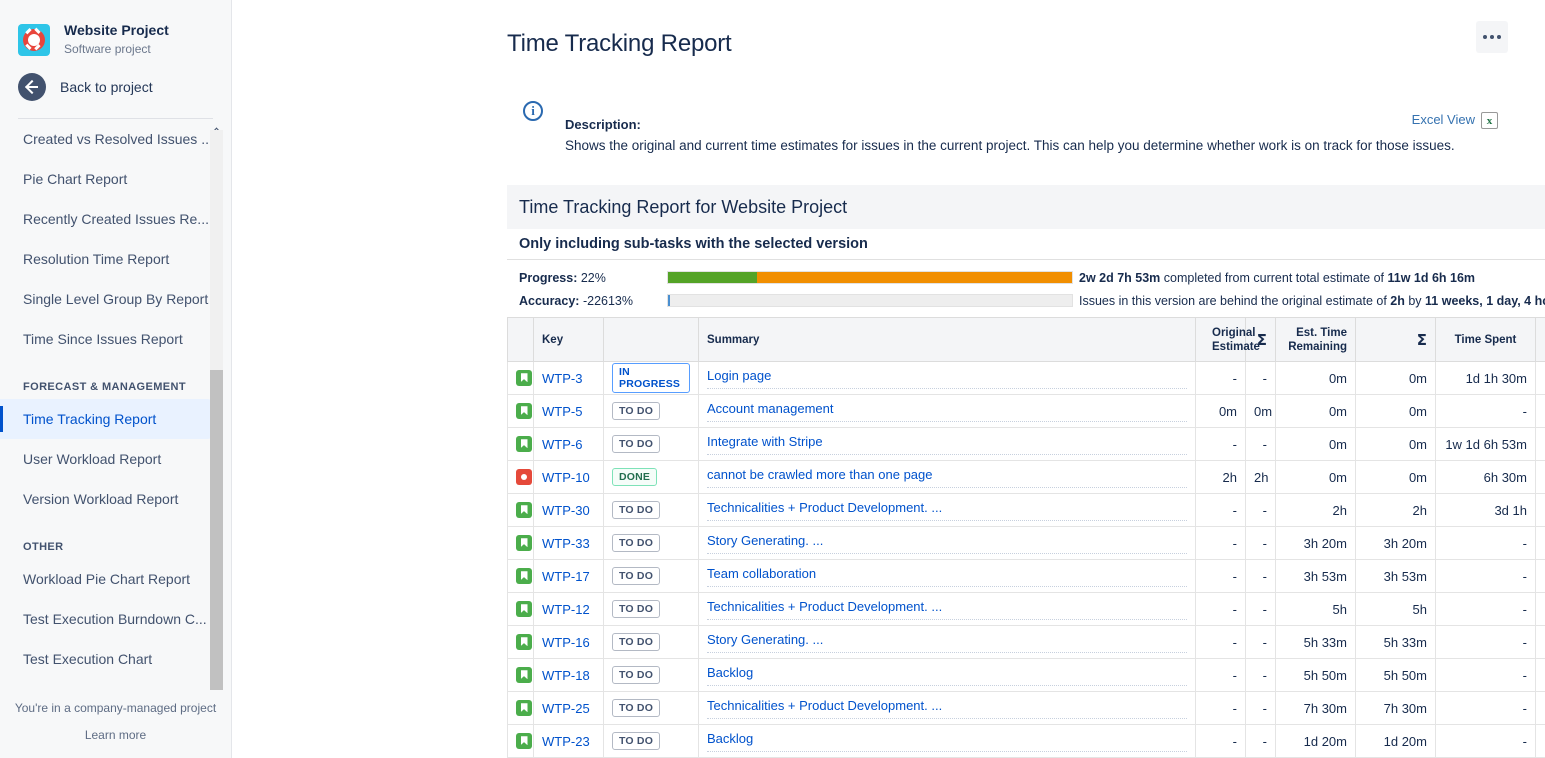 The height and width of the screenshot is (758, 1545). I want to click on table-row: WTP-18TO DOBacklog--5h 50m5h 50m--??, so click(1026, 675).